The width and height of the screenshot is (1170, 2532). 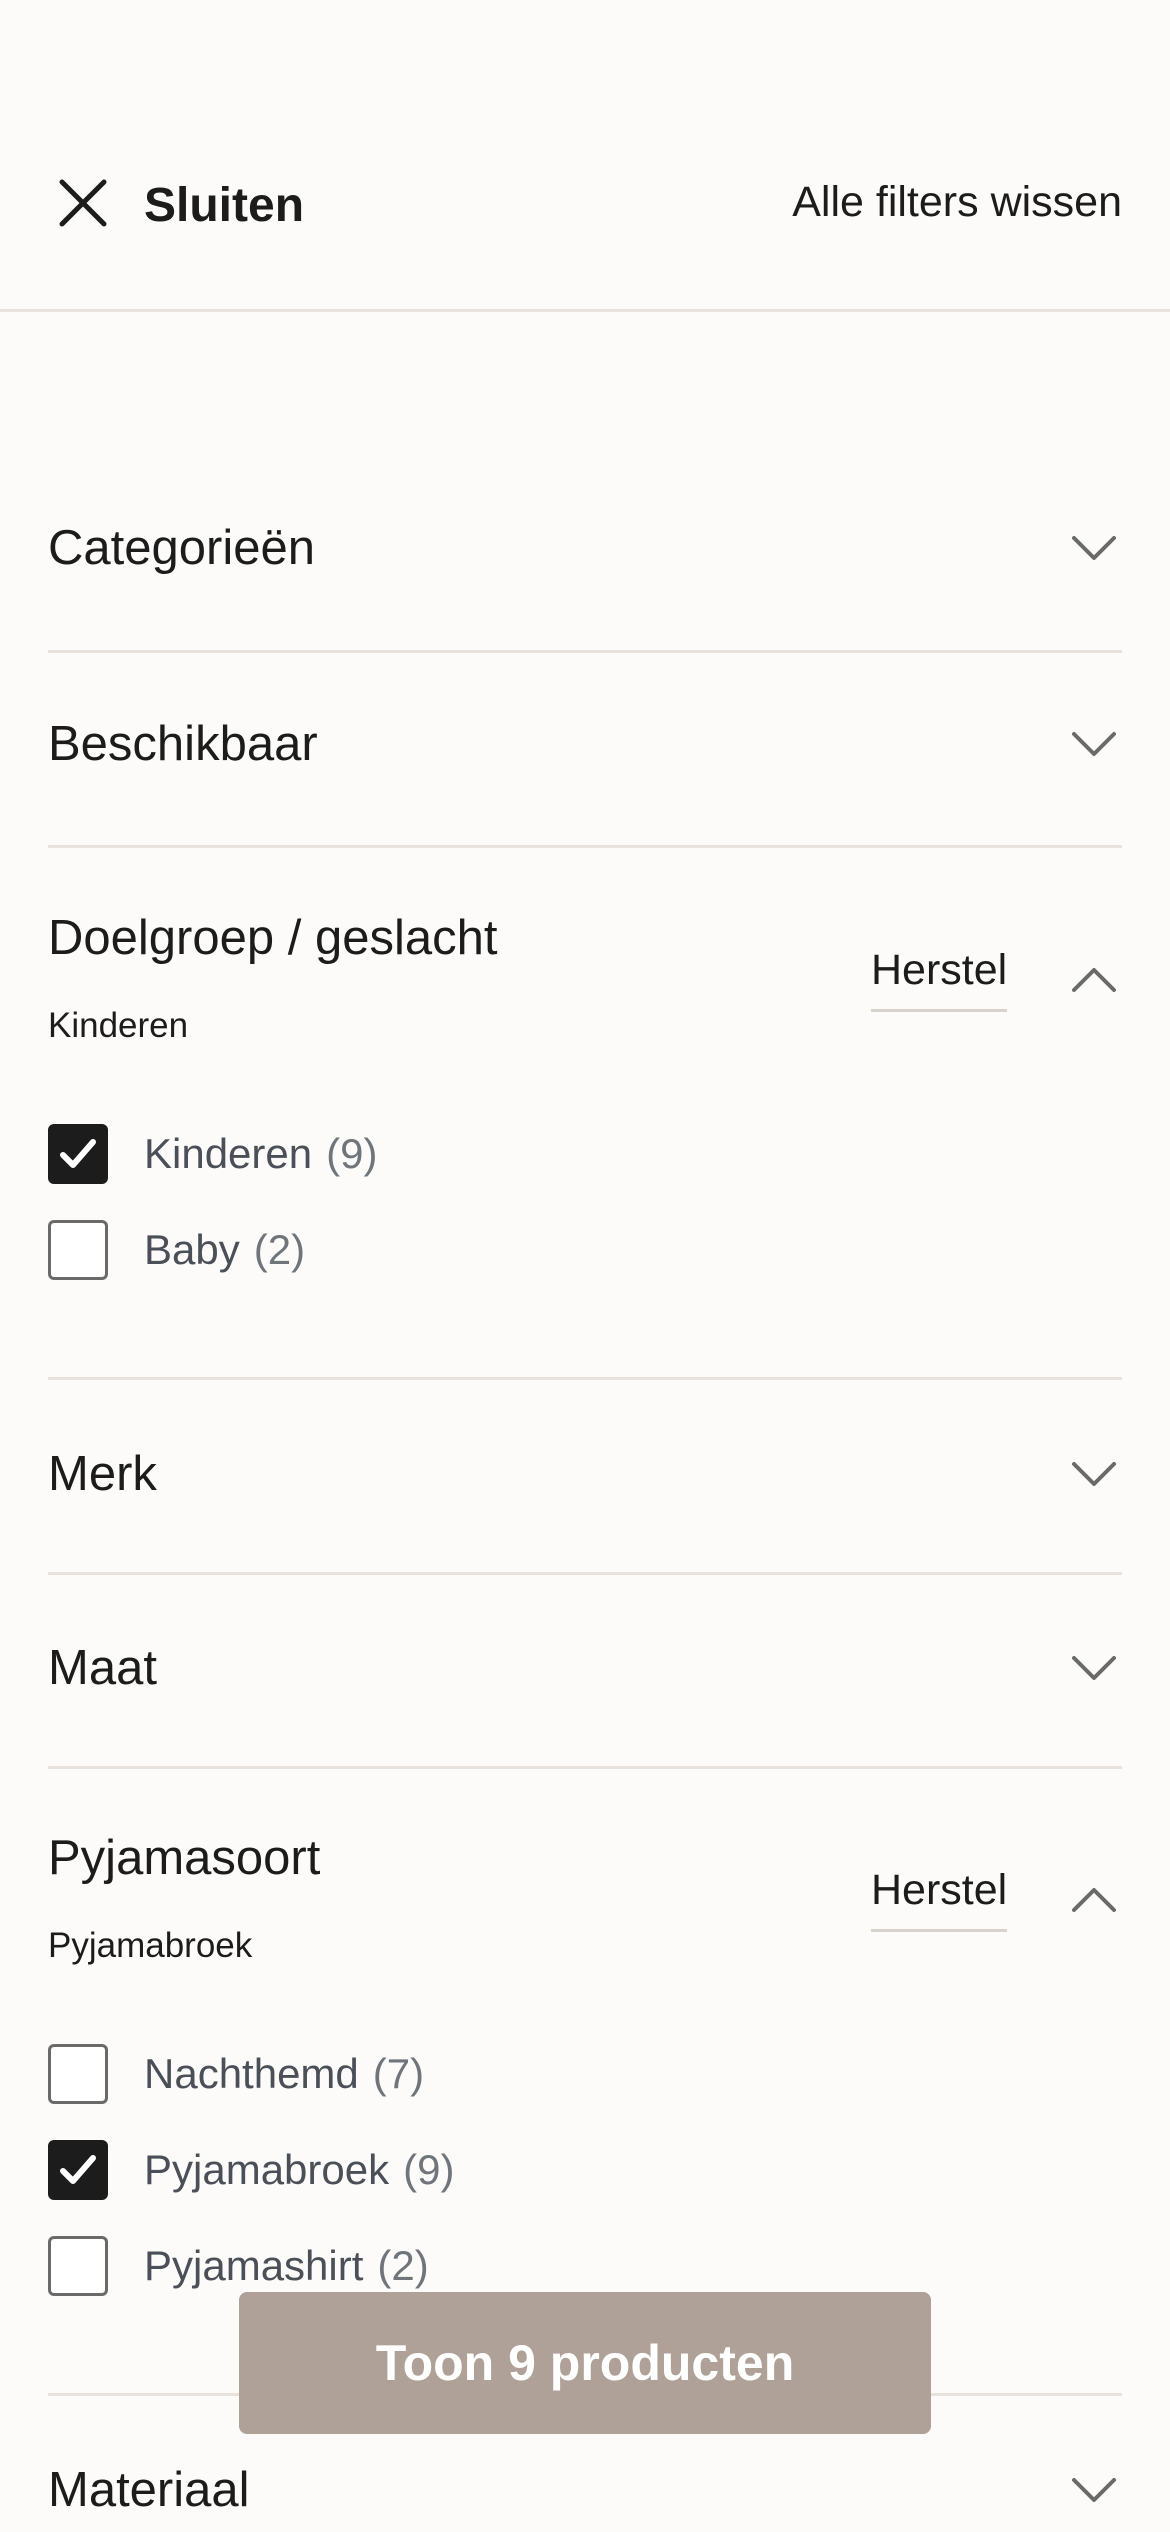 I want to click on filter-option-pyjamabroek: Pyjamabroek (9), so click(x=251, y=2170).